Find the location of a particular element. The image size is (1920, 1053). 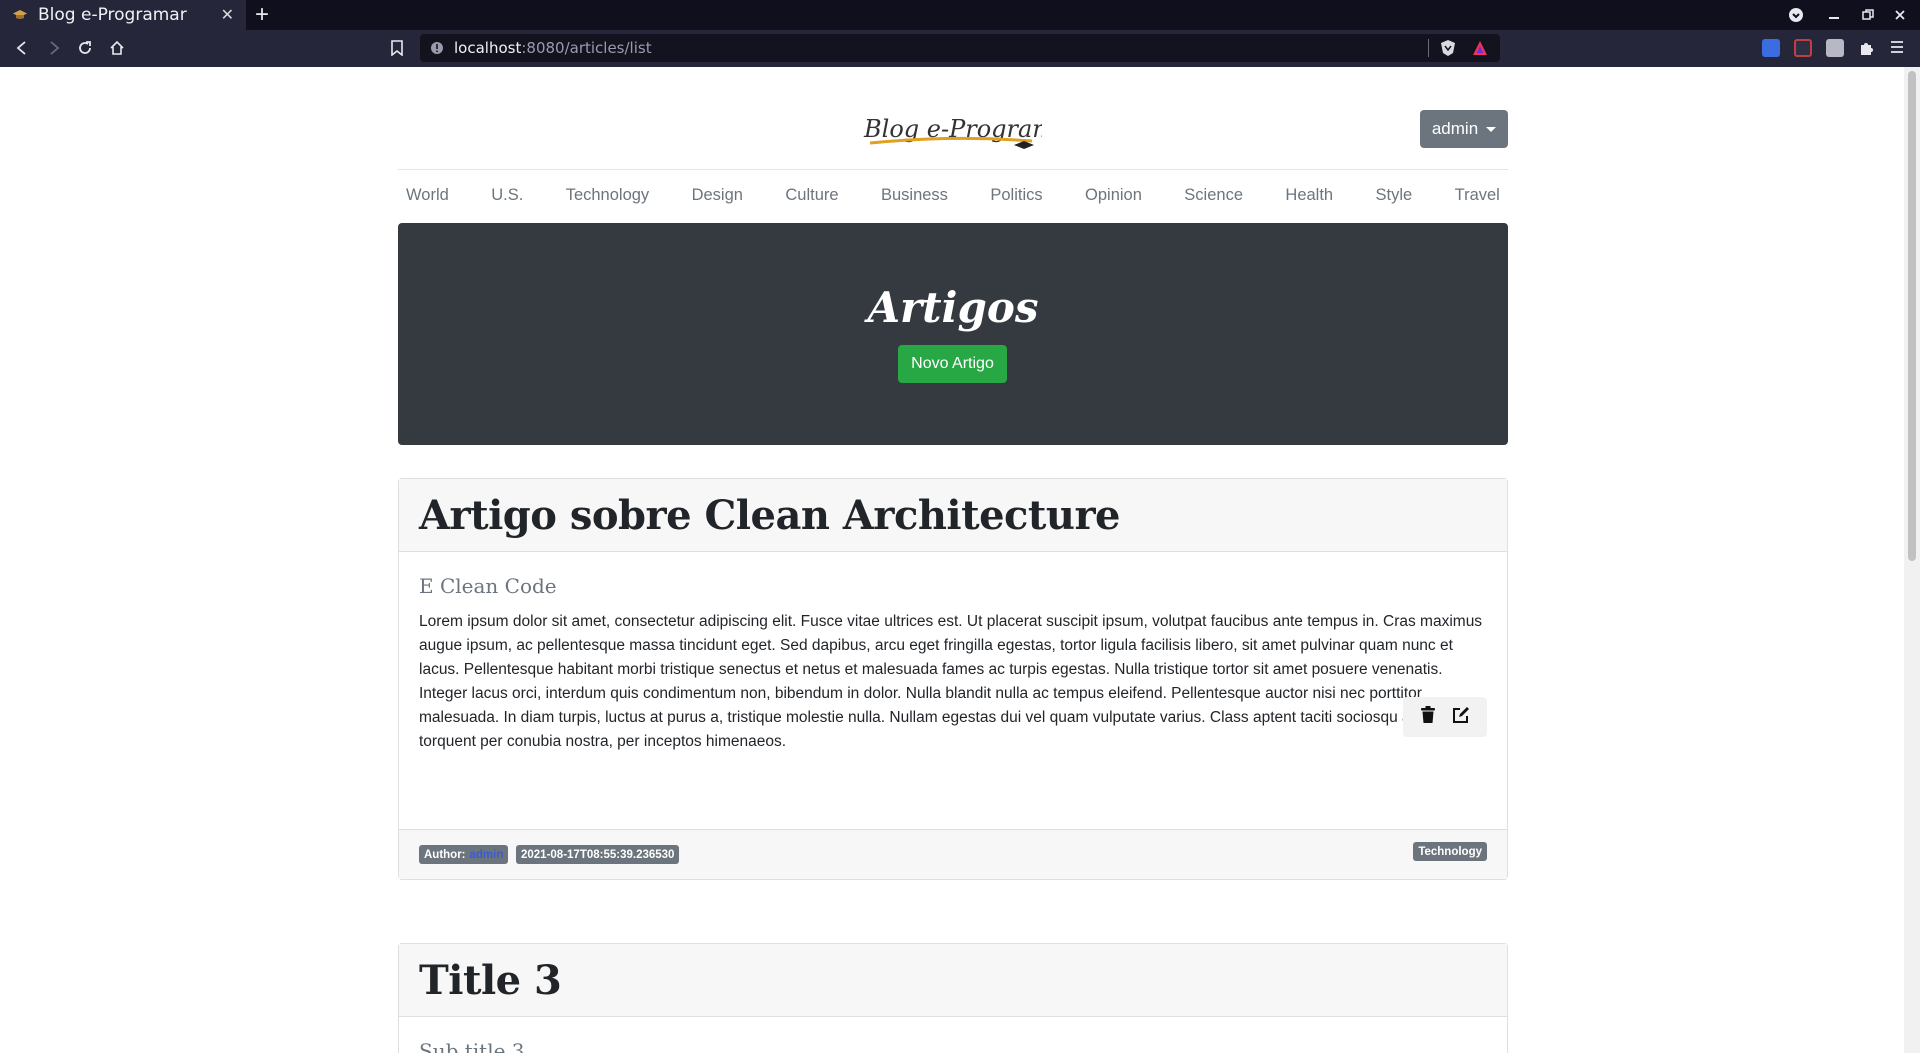

date-badge: 2021-08-17T08:55:39.236530 is located at coordinates (598, 854).